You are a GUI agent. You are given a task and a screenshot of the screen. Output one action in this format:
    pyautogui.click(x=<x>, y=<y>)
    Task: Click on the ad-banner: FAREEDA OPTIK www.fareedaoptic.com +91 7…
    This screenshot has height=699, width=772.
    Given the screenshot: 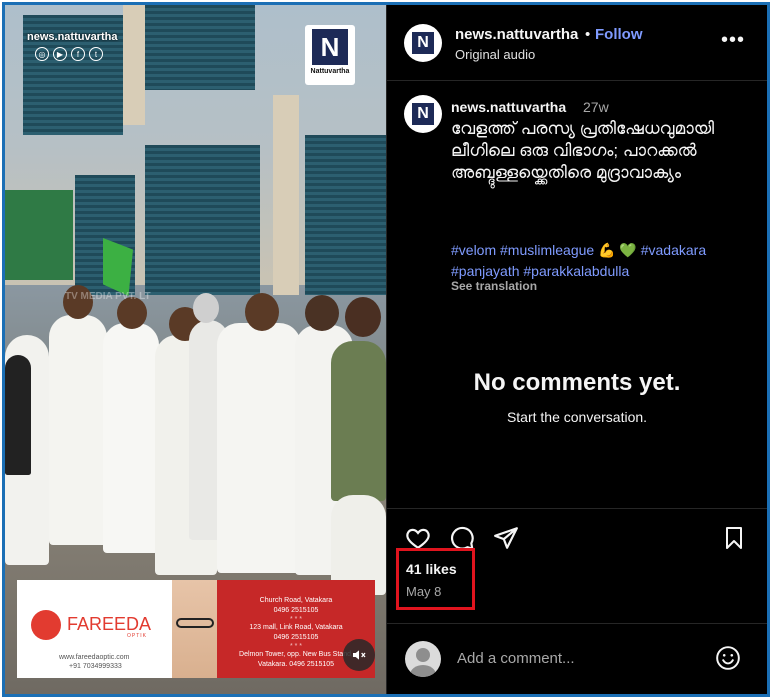 What is the action you would take?
    pyautogui.click(x=196, y=629)
    